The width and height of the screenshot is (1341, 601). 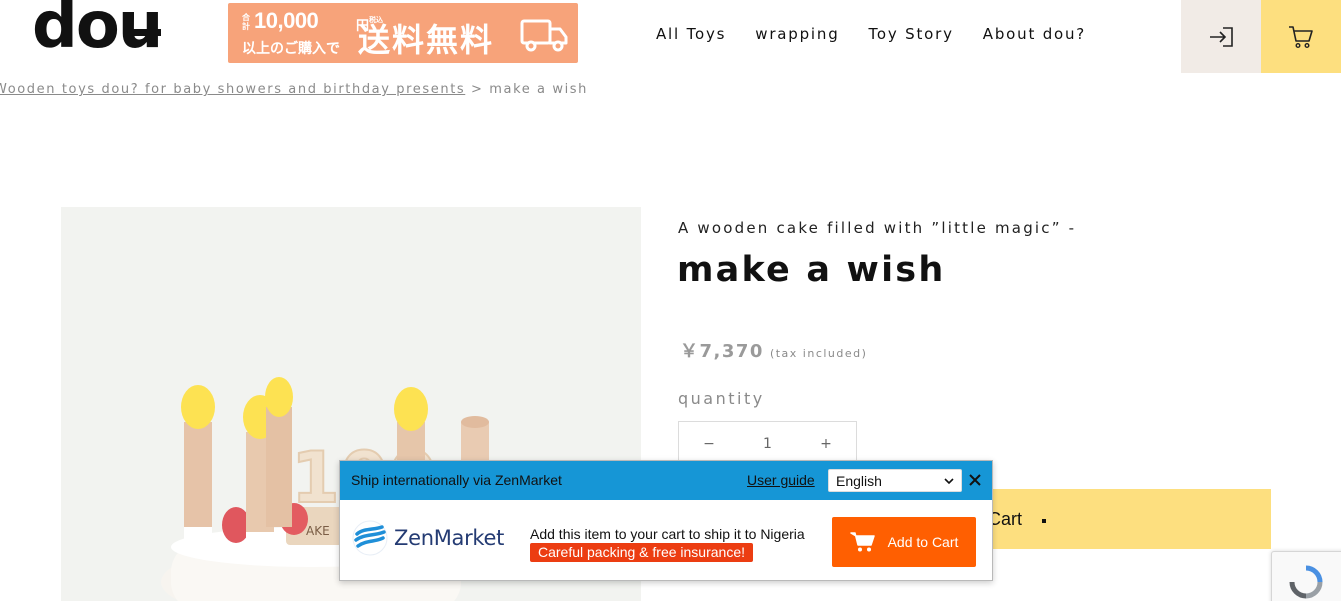 I want to click on banner-total-label: 合計, so click(x=246, y=22).